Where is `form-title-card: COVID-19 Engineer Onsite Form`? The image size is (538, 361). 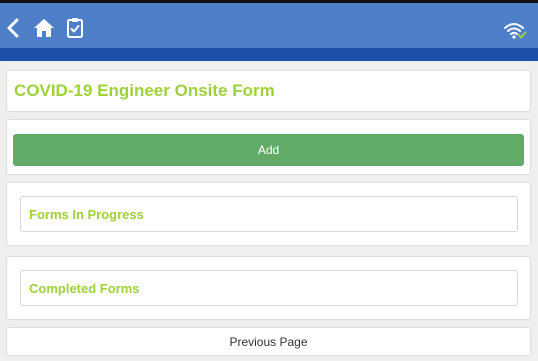 form-title-card: COVID-19 Engineer Onsite Form is located at coordinates (268, 91).